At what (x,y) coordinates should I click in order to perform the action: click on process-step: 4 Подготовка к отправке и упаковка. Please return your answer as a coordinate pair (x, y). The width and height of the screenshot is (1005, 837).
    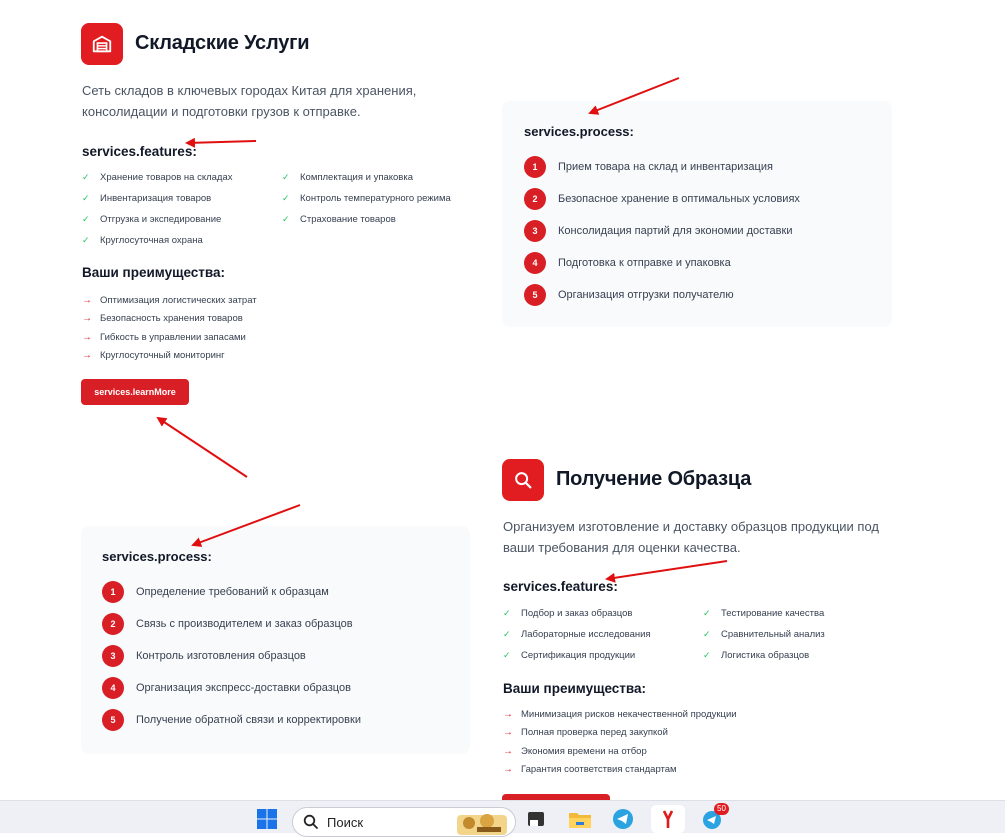
    Looking at the image, I should click on (662, 263).